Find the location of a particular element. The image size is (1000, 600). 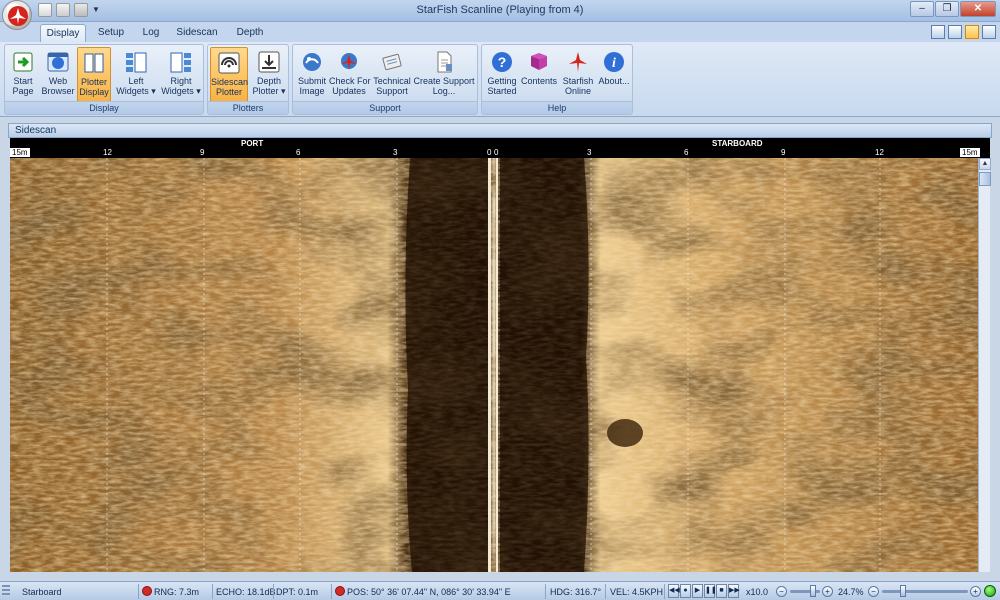

getting-started-icon: ? is located at coordinates (502, 62).